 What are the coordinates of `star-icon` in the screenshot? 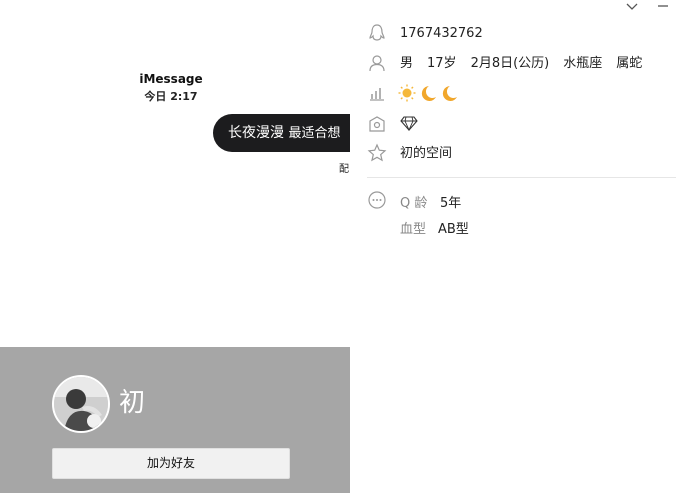 It's located at (377, 153).